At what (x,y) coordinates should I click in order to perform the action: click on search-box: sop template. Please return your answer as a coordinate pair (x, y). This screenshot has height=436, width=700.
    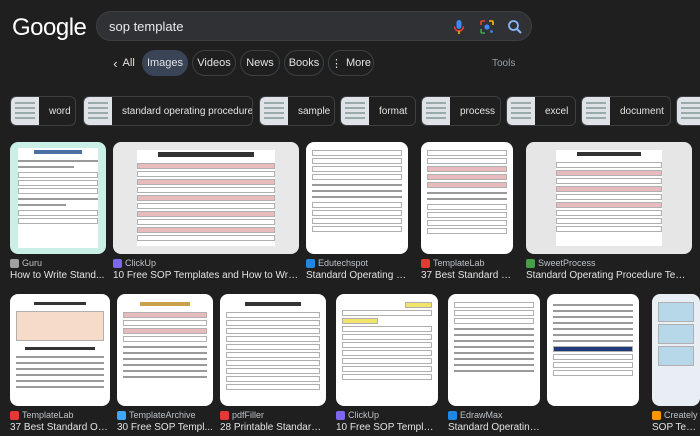
    Looking at the image, I should click on (314, 26).